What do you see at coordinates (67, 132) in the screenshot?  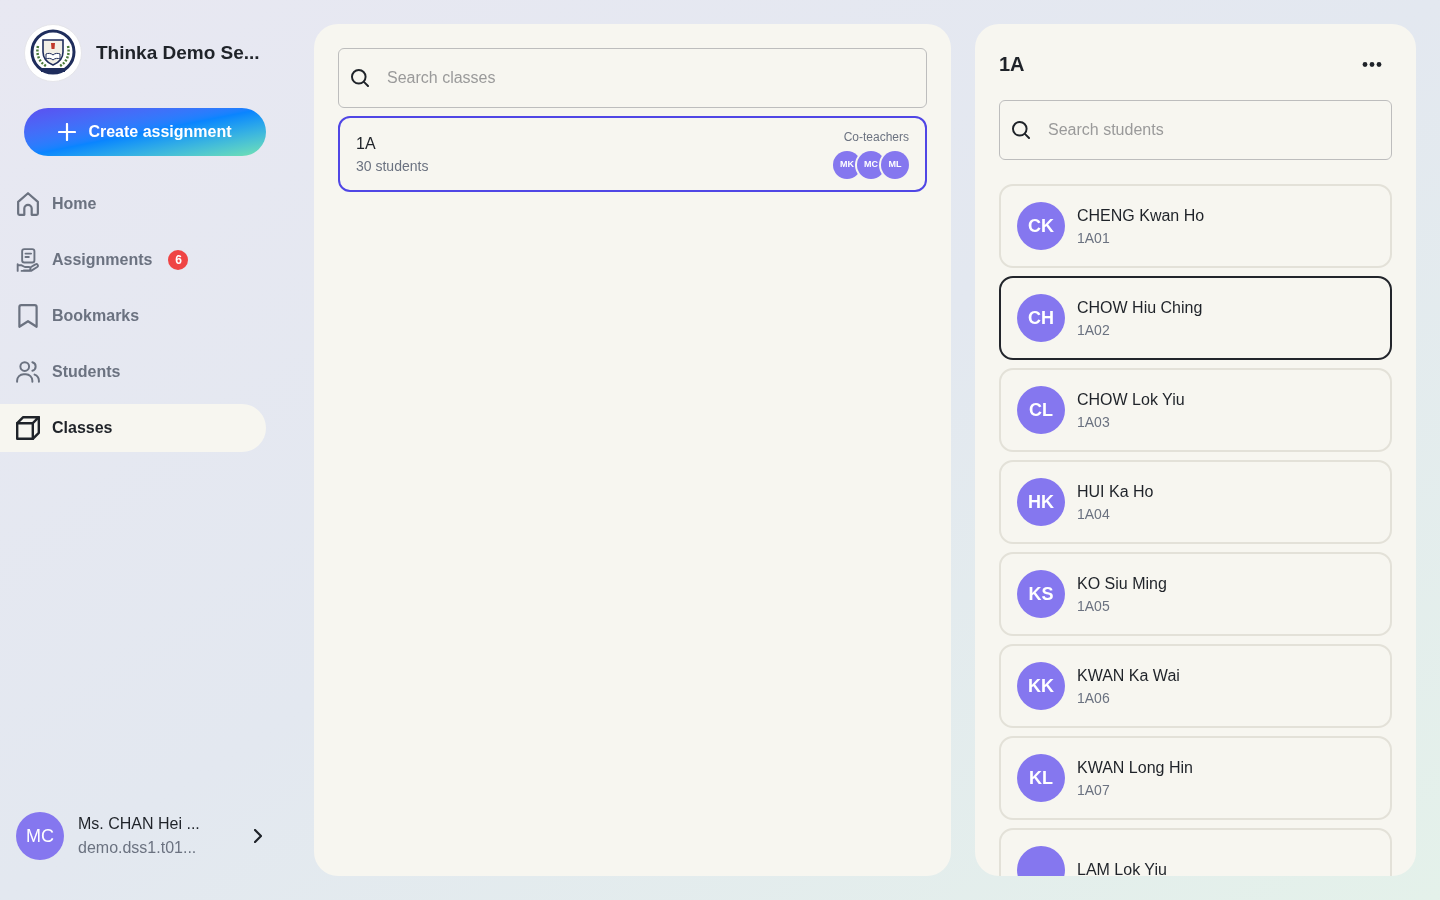 I see `plus-icon` at bounding box center [67, 132].